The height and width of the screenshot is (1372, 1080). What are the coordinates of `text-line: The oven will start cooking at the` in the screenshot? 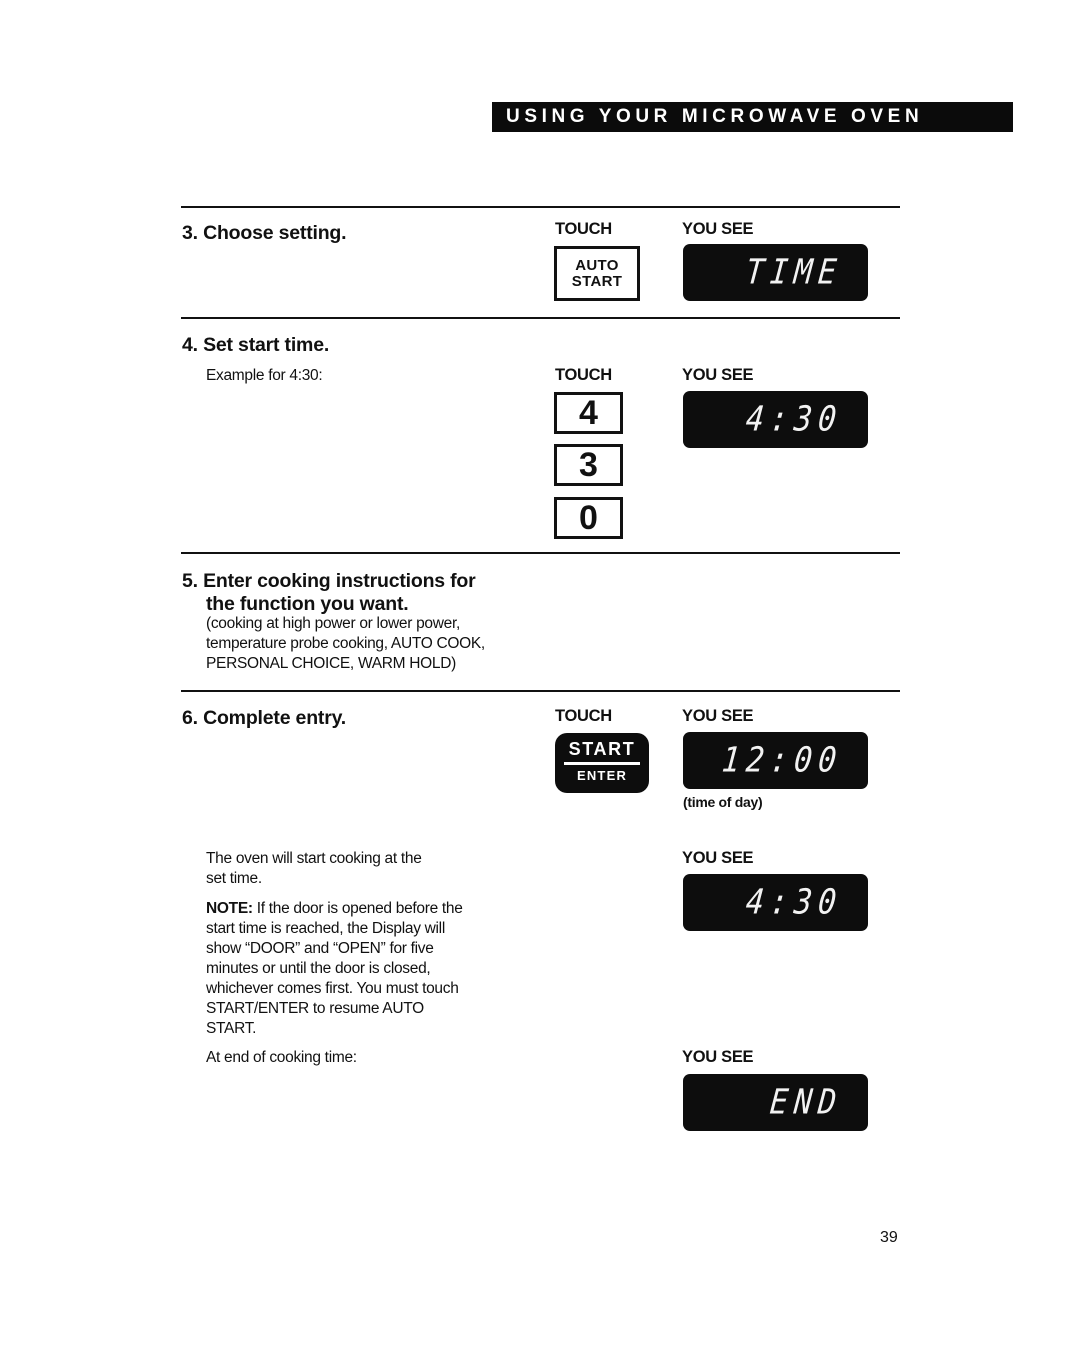 It's located at (314, 858).